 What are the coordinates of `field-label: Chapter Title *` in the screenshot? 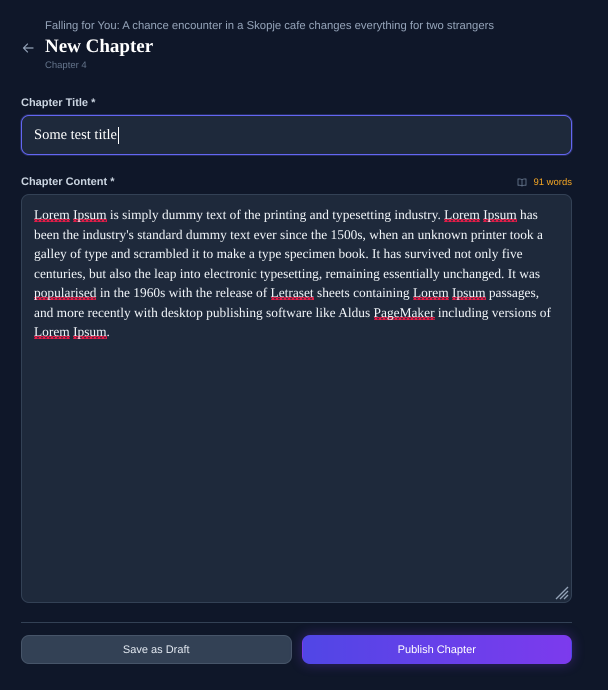 It's located at (58, 103).